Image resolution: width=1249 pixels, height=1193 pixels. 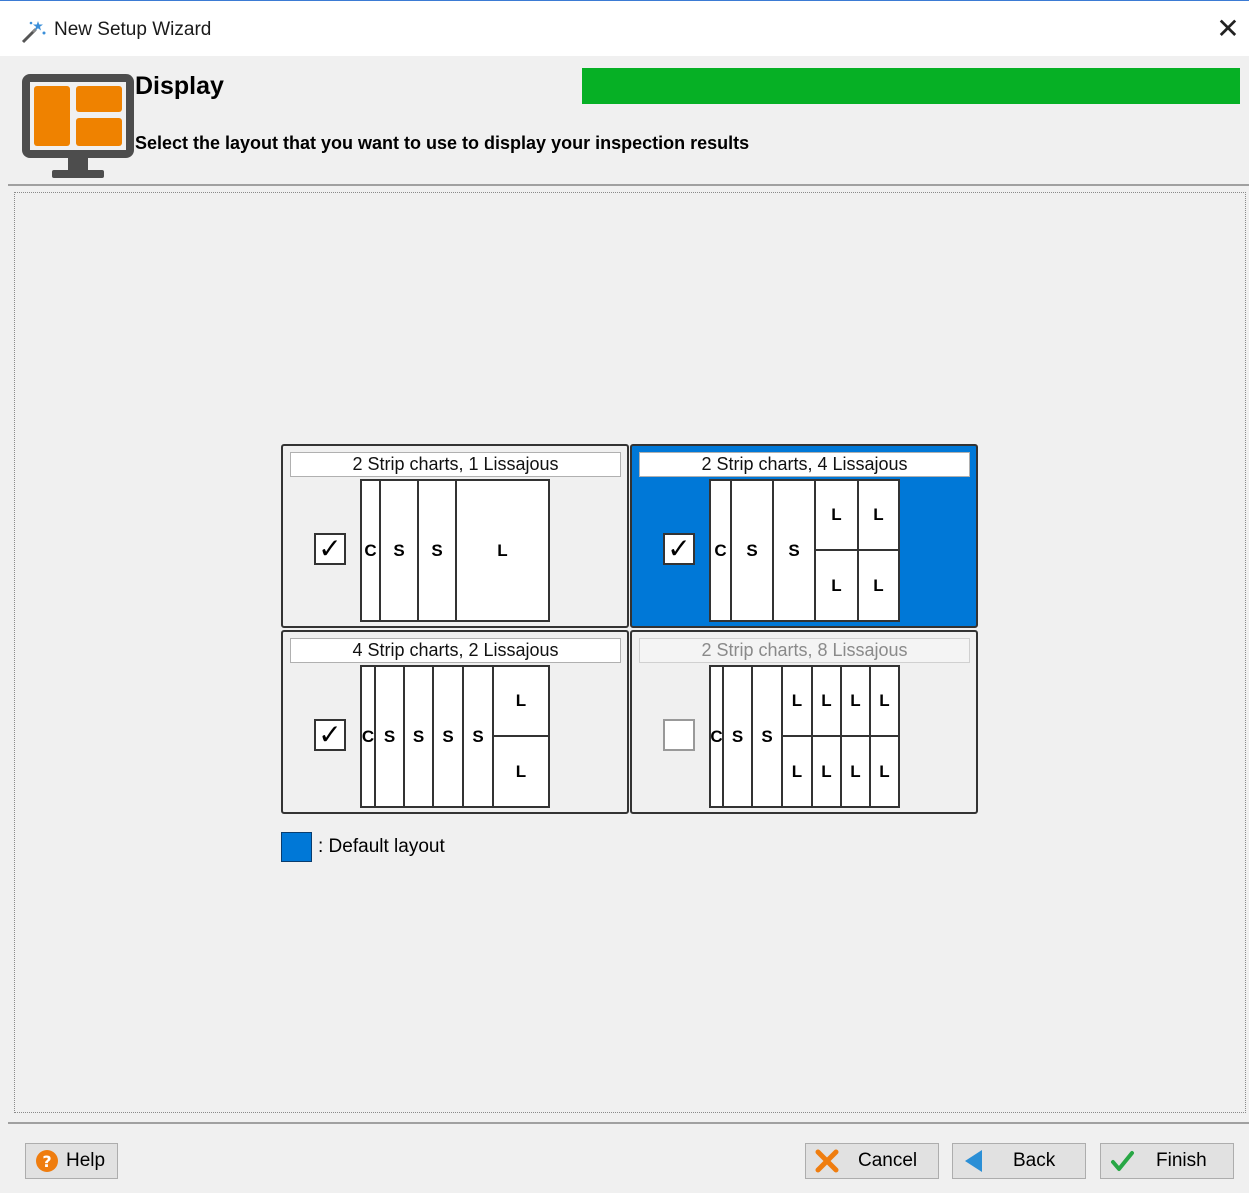 I want to click on progress-fill, so click(x=911, y=86).